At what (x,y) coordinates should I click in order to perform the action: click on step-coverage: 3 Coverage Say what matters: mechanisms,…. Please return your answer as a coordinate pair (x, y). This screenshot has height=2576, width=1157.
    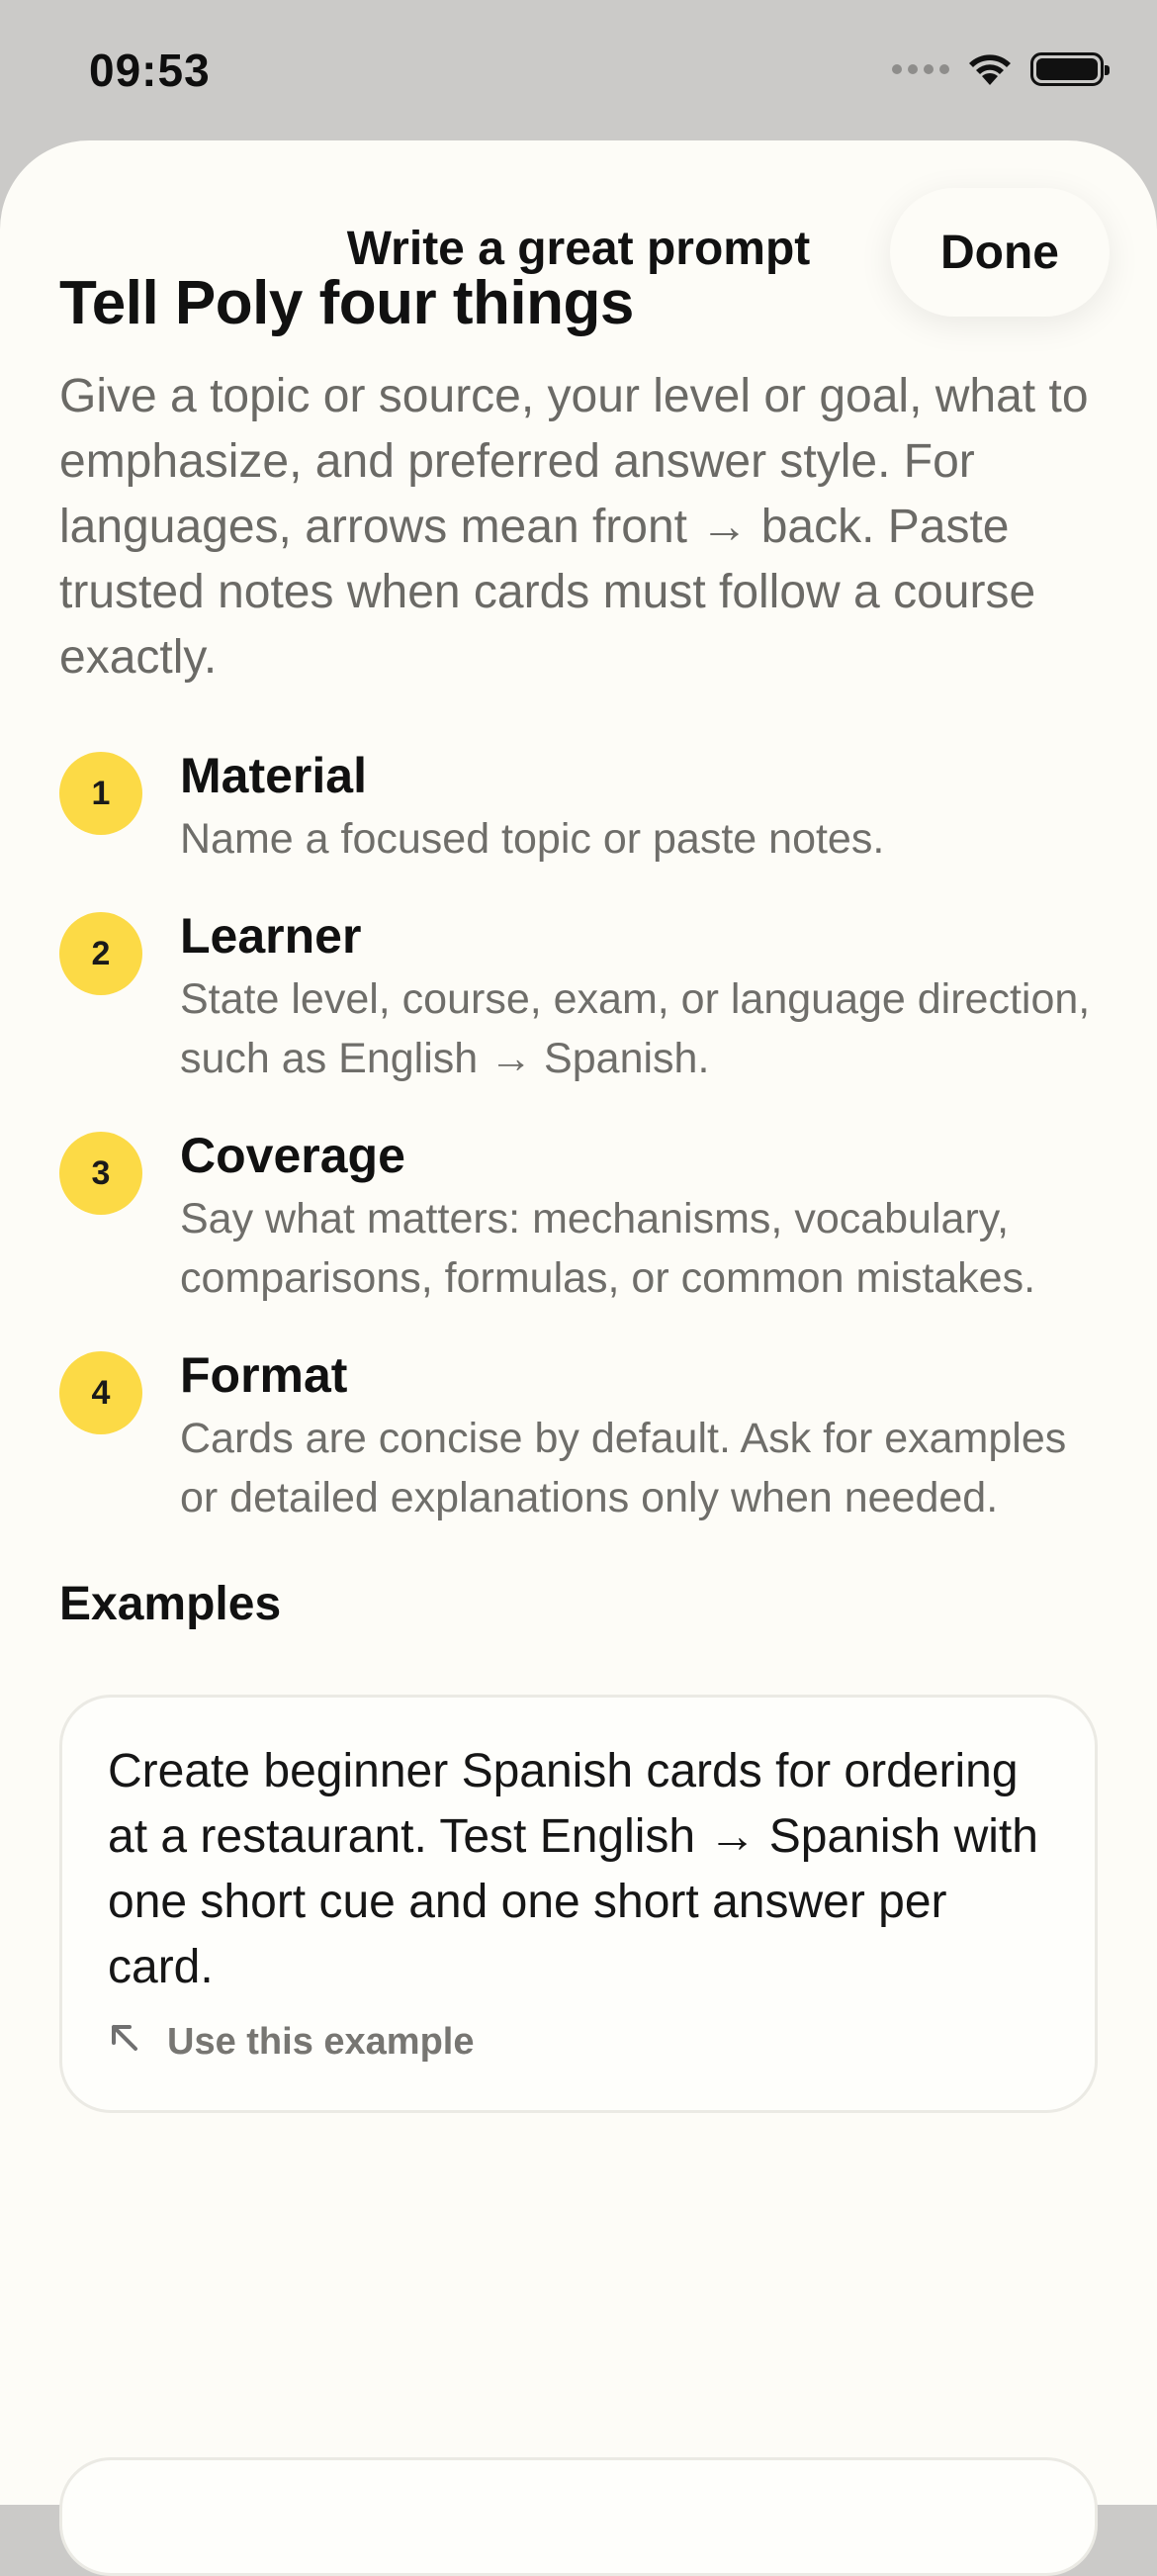
    Looking at the image, I should click on (578, 1217).